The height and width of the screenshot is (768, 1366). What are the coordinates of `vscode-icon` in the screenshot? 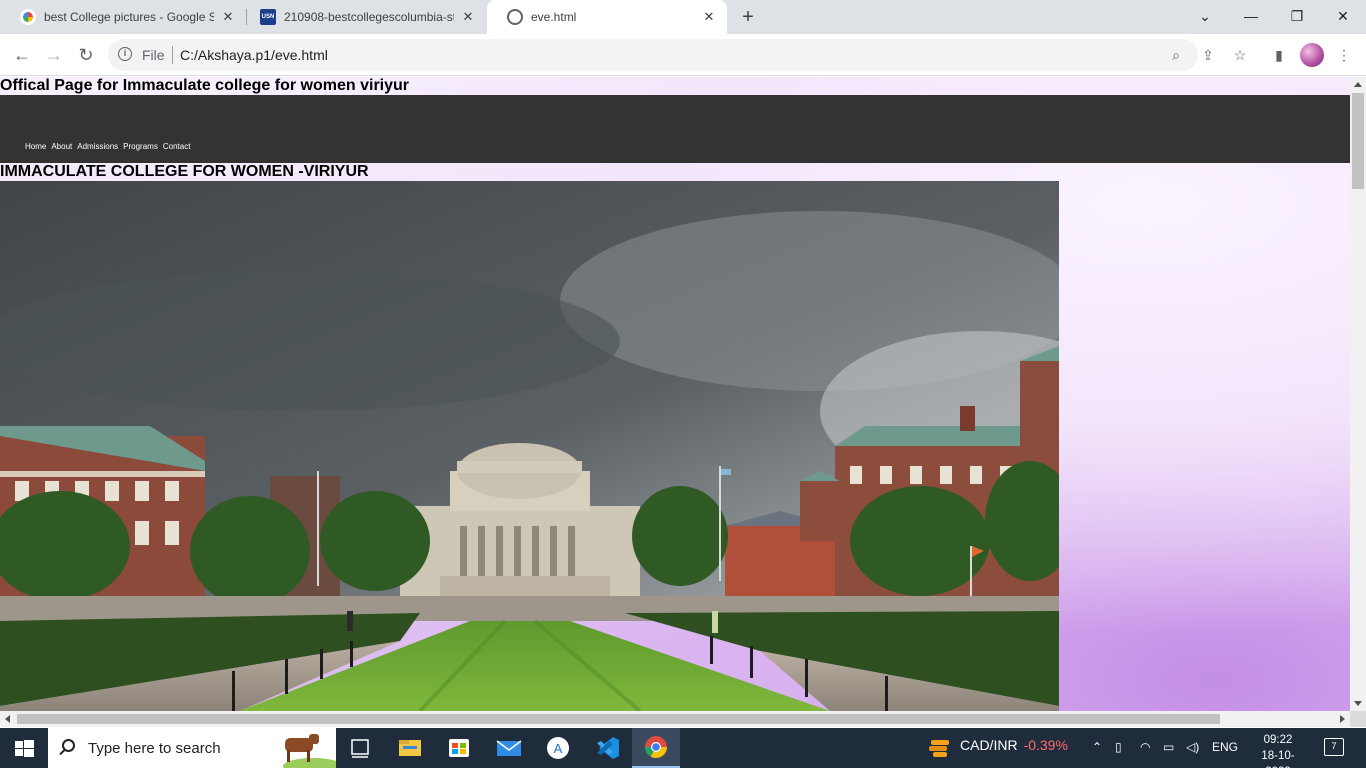 It's located at (607, 748).